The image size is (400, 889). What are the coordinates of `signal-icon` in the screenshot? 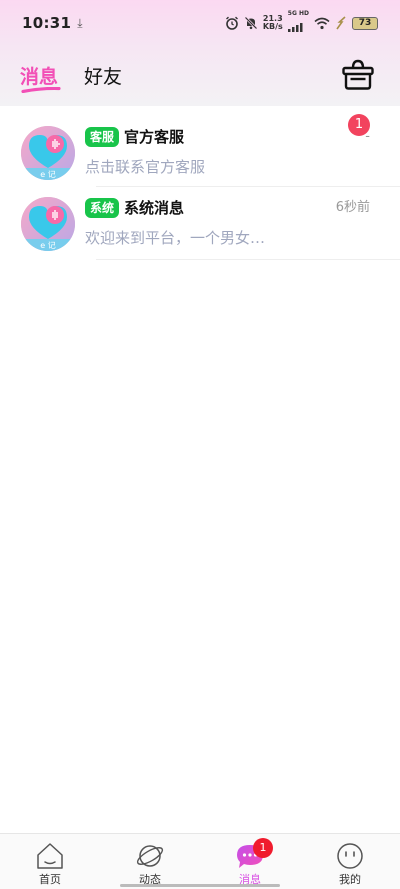 It's located at (295, 27).